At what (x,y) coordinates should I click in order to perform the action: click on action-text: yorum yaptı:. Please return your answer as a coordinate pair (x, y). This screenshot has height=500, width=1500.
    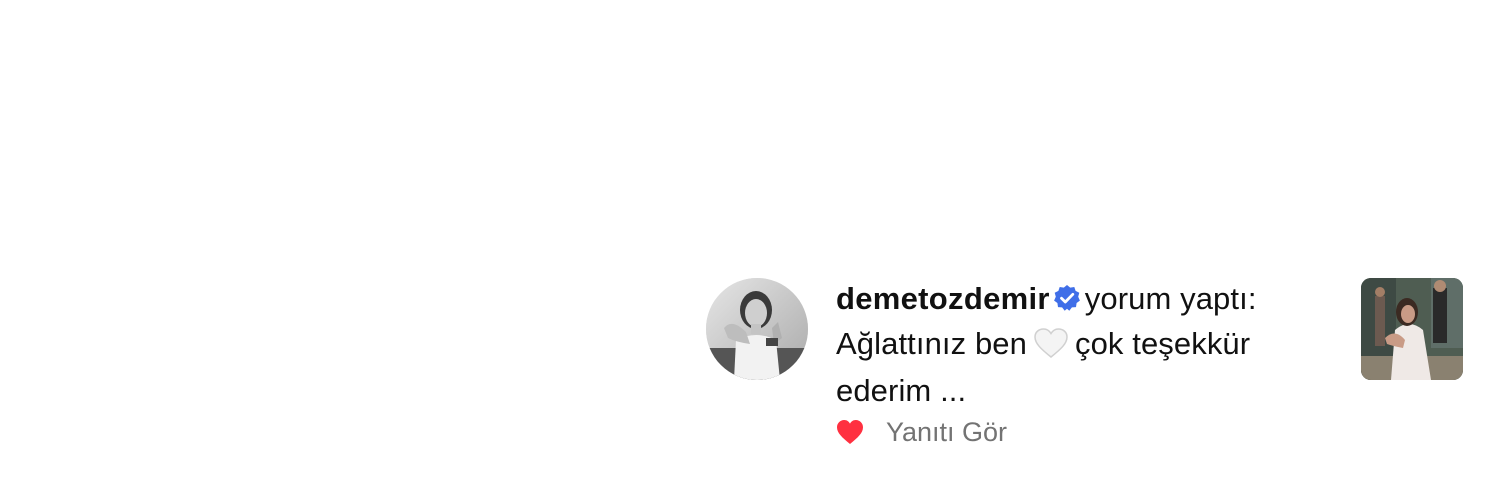
    Looking at the image, I should click on (1170, 298).